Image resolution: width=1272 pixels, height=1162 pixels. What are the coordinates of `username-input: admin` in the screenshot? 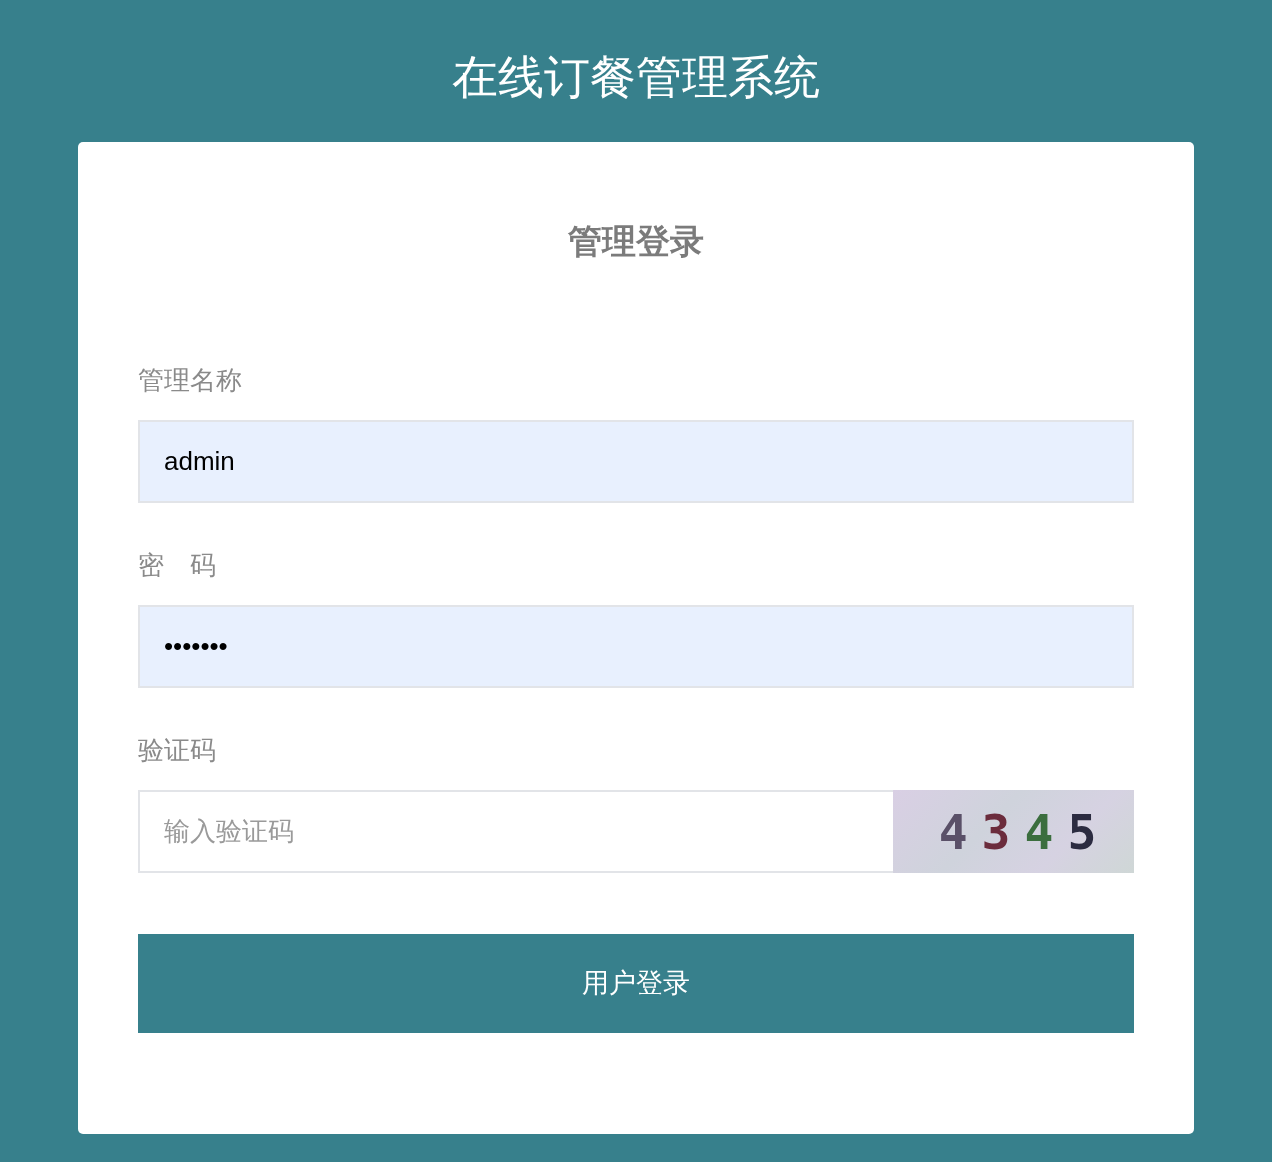 It's located at (636, 461).